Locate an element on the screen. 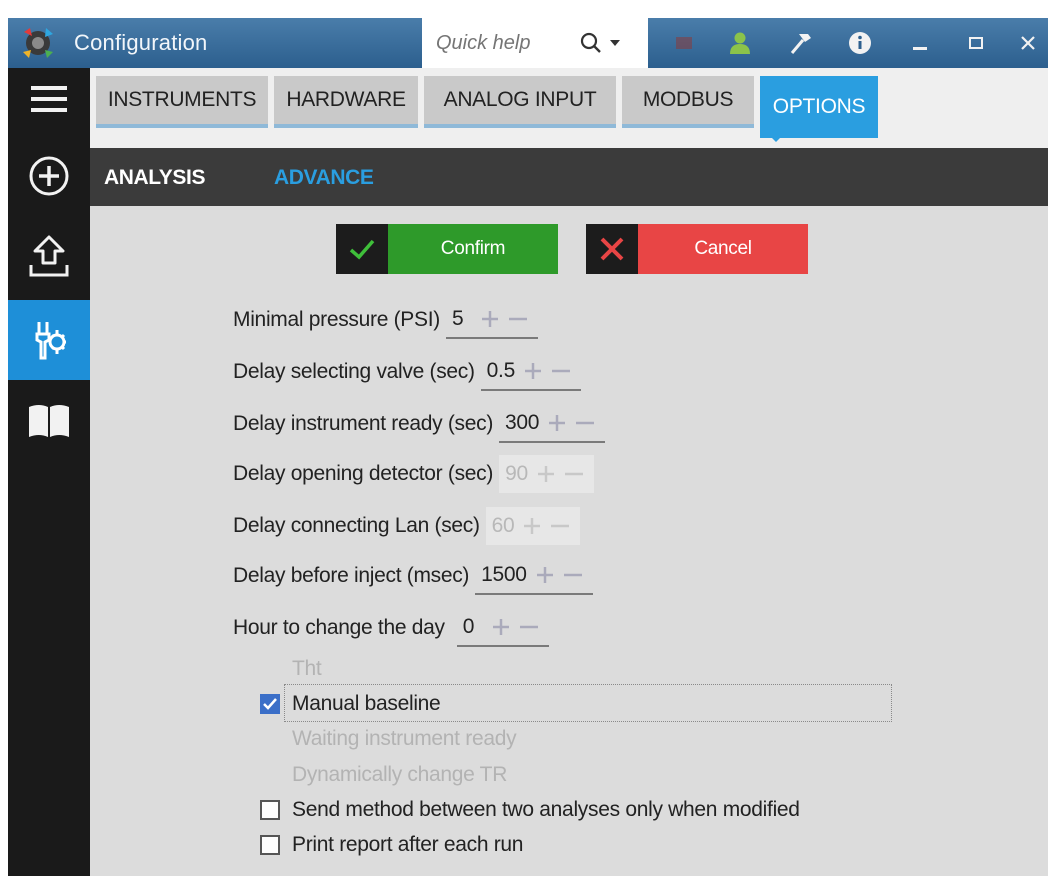 The height and width of the screenshot is (876, 1048). option-label: Tht is located at coordinates (307, 668).